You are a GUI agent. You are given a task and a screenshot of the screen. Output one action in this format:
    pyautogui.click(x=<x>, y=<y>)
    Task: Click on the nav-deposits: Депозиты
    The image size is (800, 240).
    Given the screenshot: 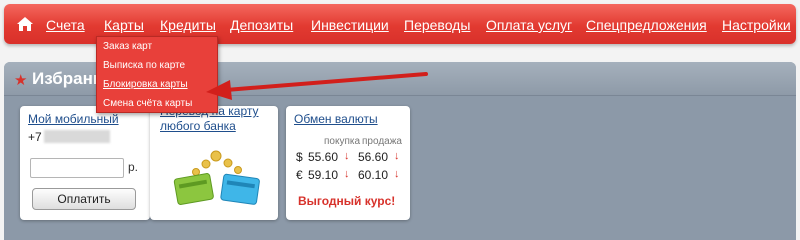 What is the action you would take?
    pyautogui.click(x=261, y=25)
    